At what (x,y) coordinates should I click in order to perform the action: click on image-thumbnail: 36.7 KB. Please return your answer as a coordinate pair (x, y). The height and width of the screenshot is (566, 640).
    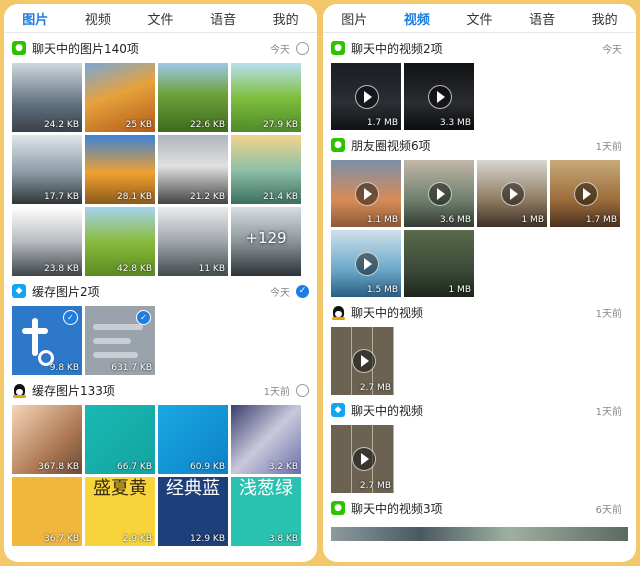
    Looking at the image, I should click on (47, 511).